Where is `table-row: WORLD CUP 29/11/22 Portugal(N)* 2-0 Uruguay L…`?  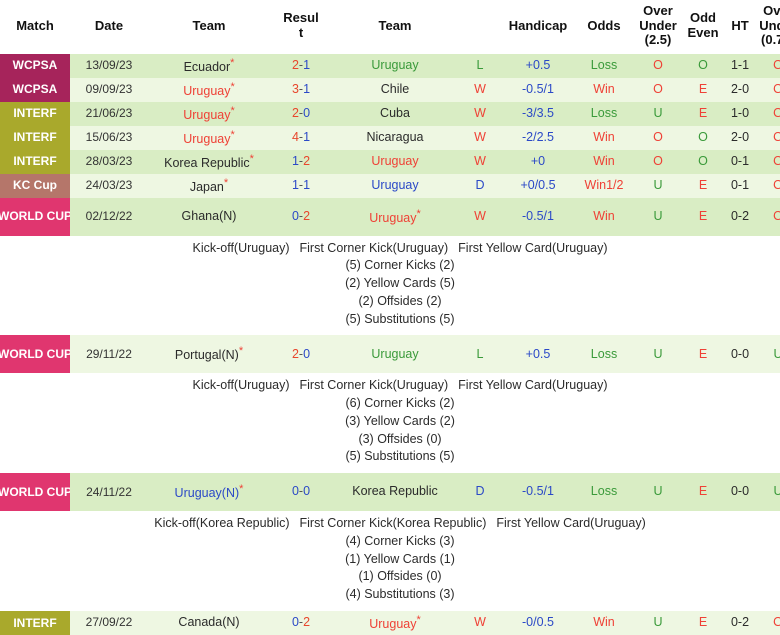
table-row: WORLD CUP 29/11/22 Portugal(N)* 2-0 Uruguay L… is located at coordinates (390, 354).